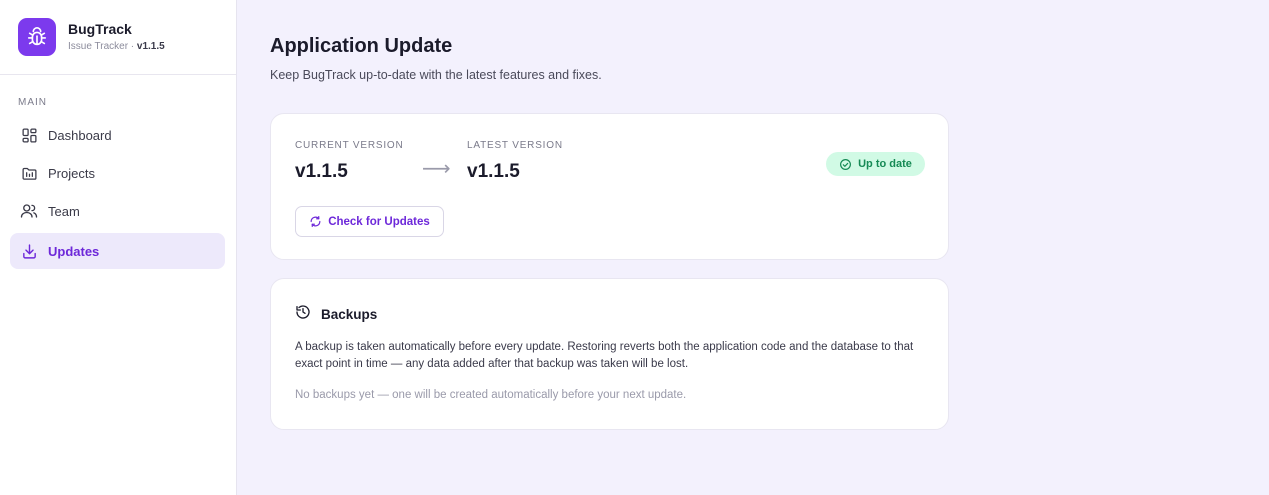  I want to click on backups-title: Backups, so click(349, 314).